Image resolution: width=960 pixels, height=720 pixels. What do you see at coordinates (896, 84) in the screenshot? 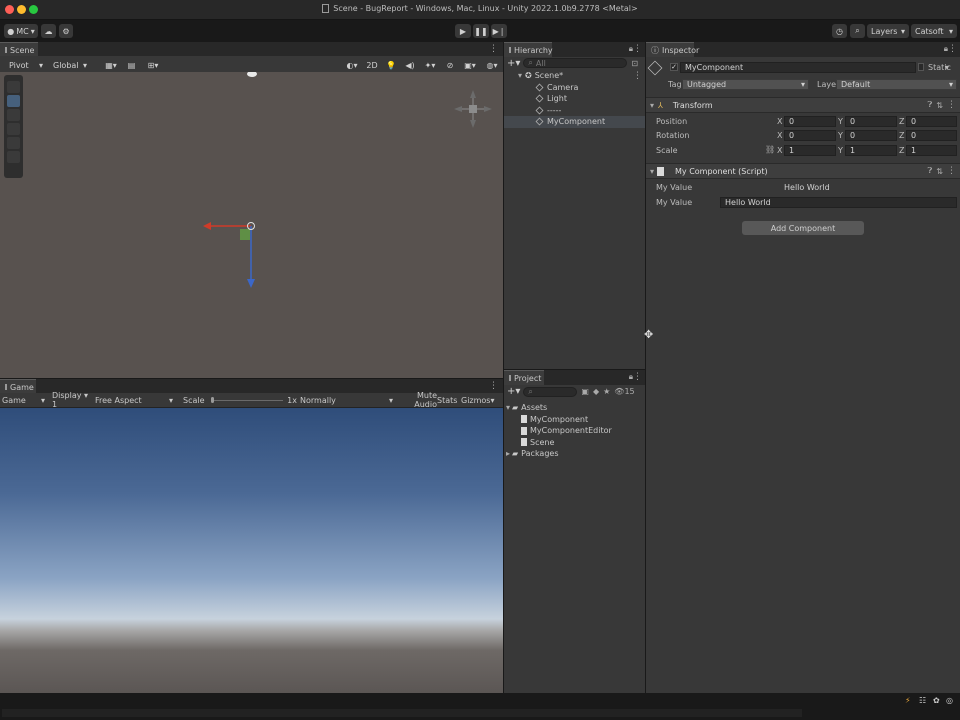
I see `layer-dropdown: Default ▾` at bounding box center [896, 84].